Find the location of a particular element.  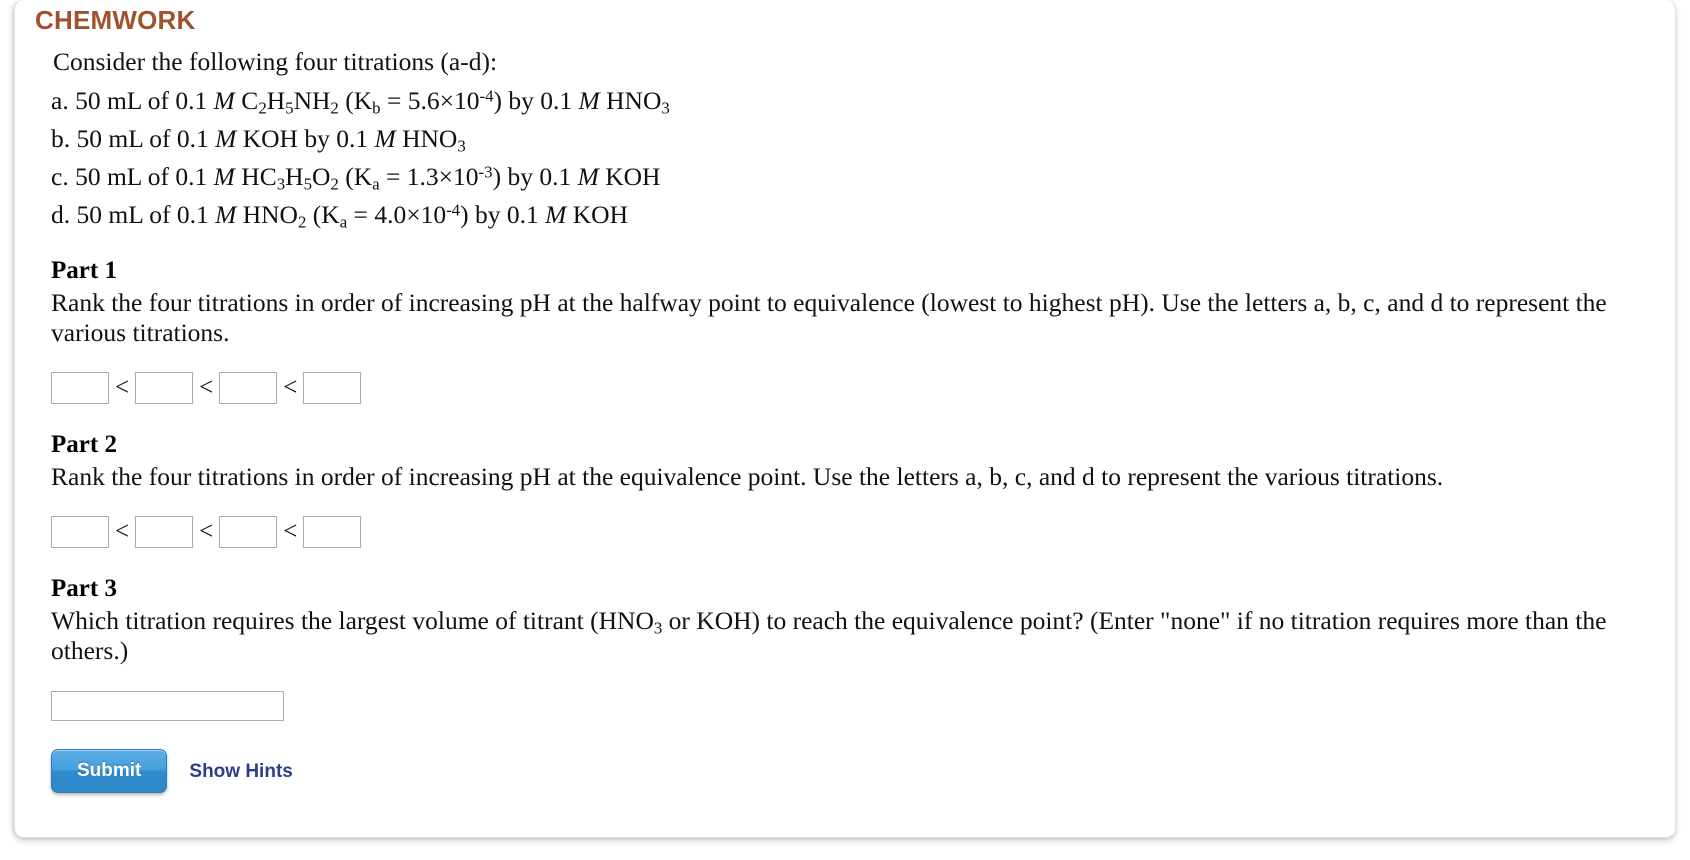

titration-d-titrant: KOH is located at coordinates (600, 215).